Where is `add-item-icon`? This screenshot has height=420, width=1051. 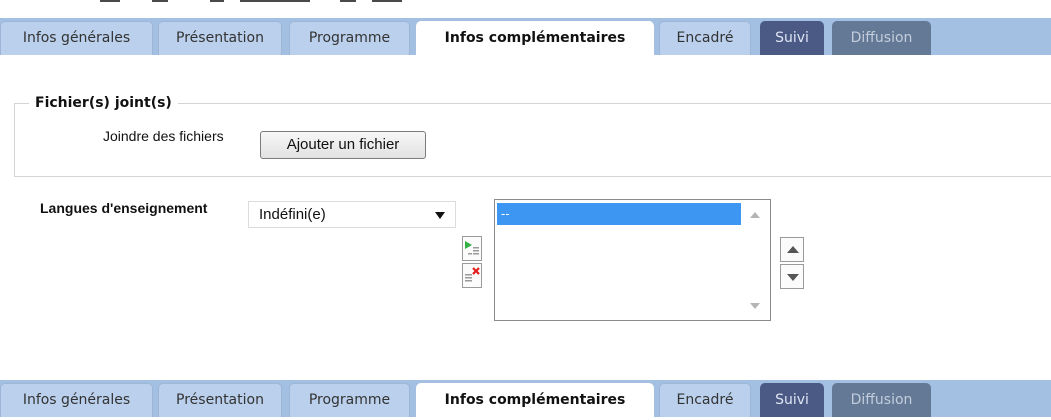 add-item-icon is located at coordinates (472, 248).